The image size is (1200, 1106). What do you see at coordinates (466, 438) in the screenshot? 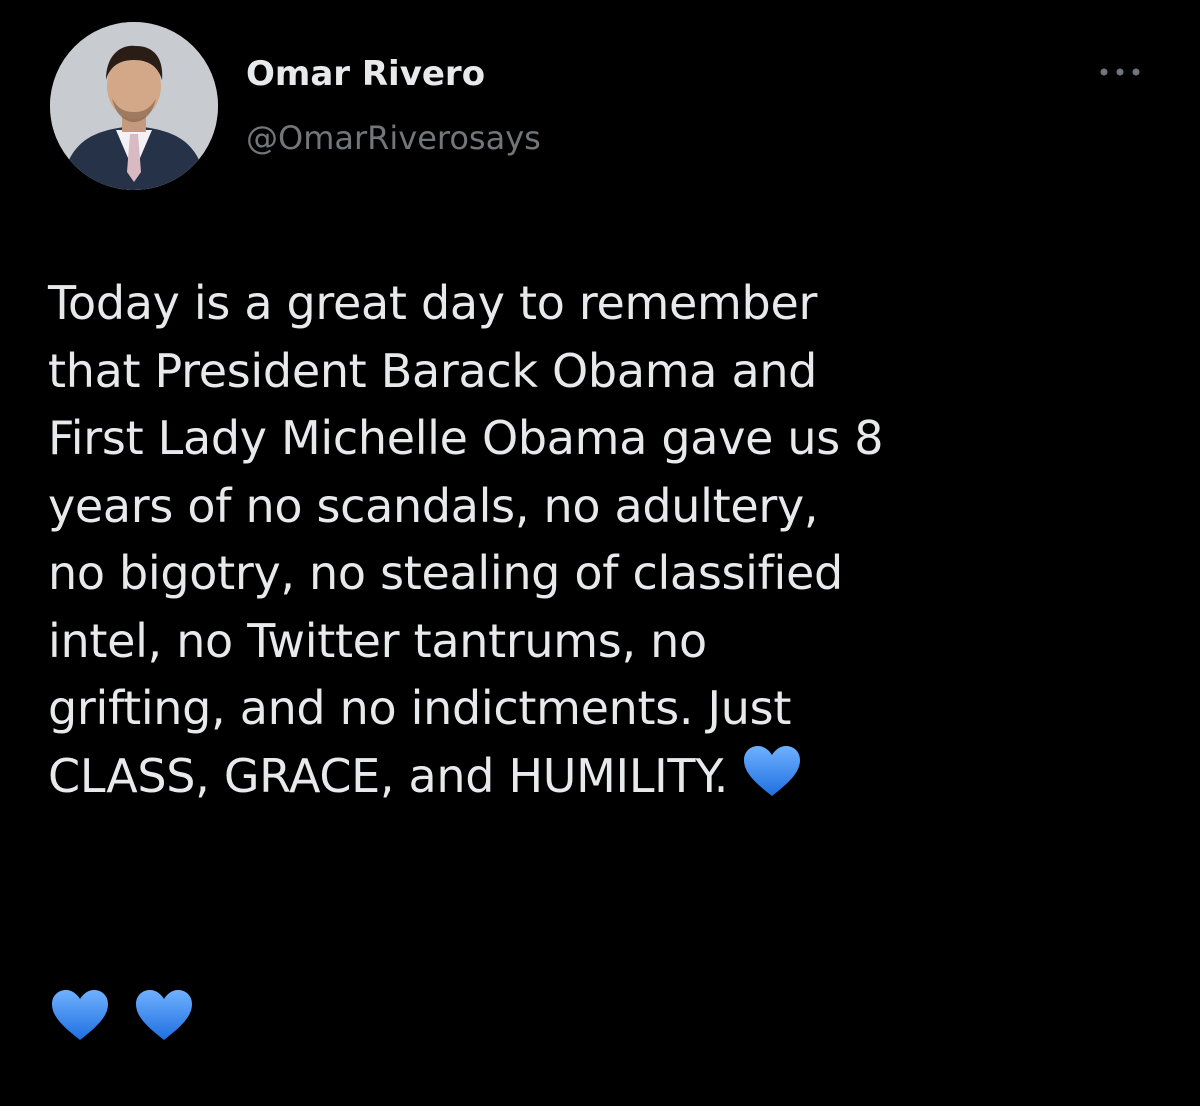
I see `tweet-line: First Lady Michelle Obama gave us 8` at bounding box center [466, 438].